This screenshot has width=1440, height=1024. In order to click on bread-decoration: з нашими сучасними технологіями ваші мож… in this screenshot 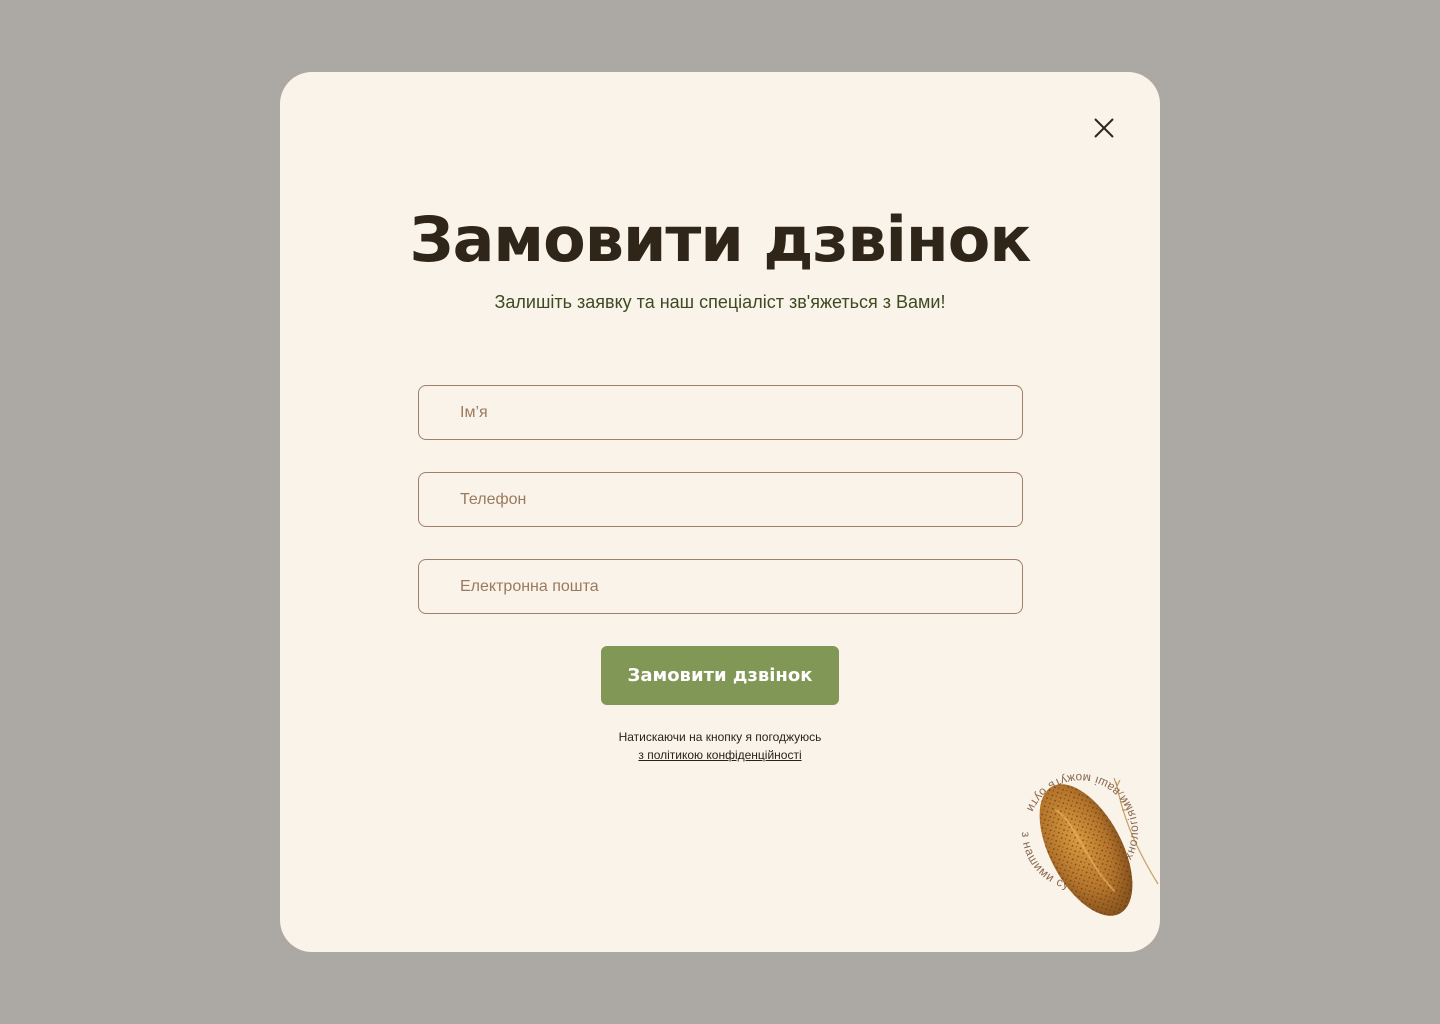, I will do `click(1080, 861)`.